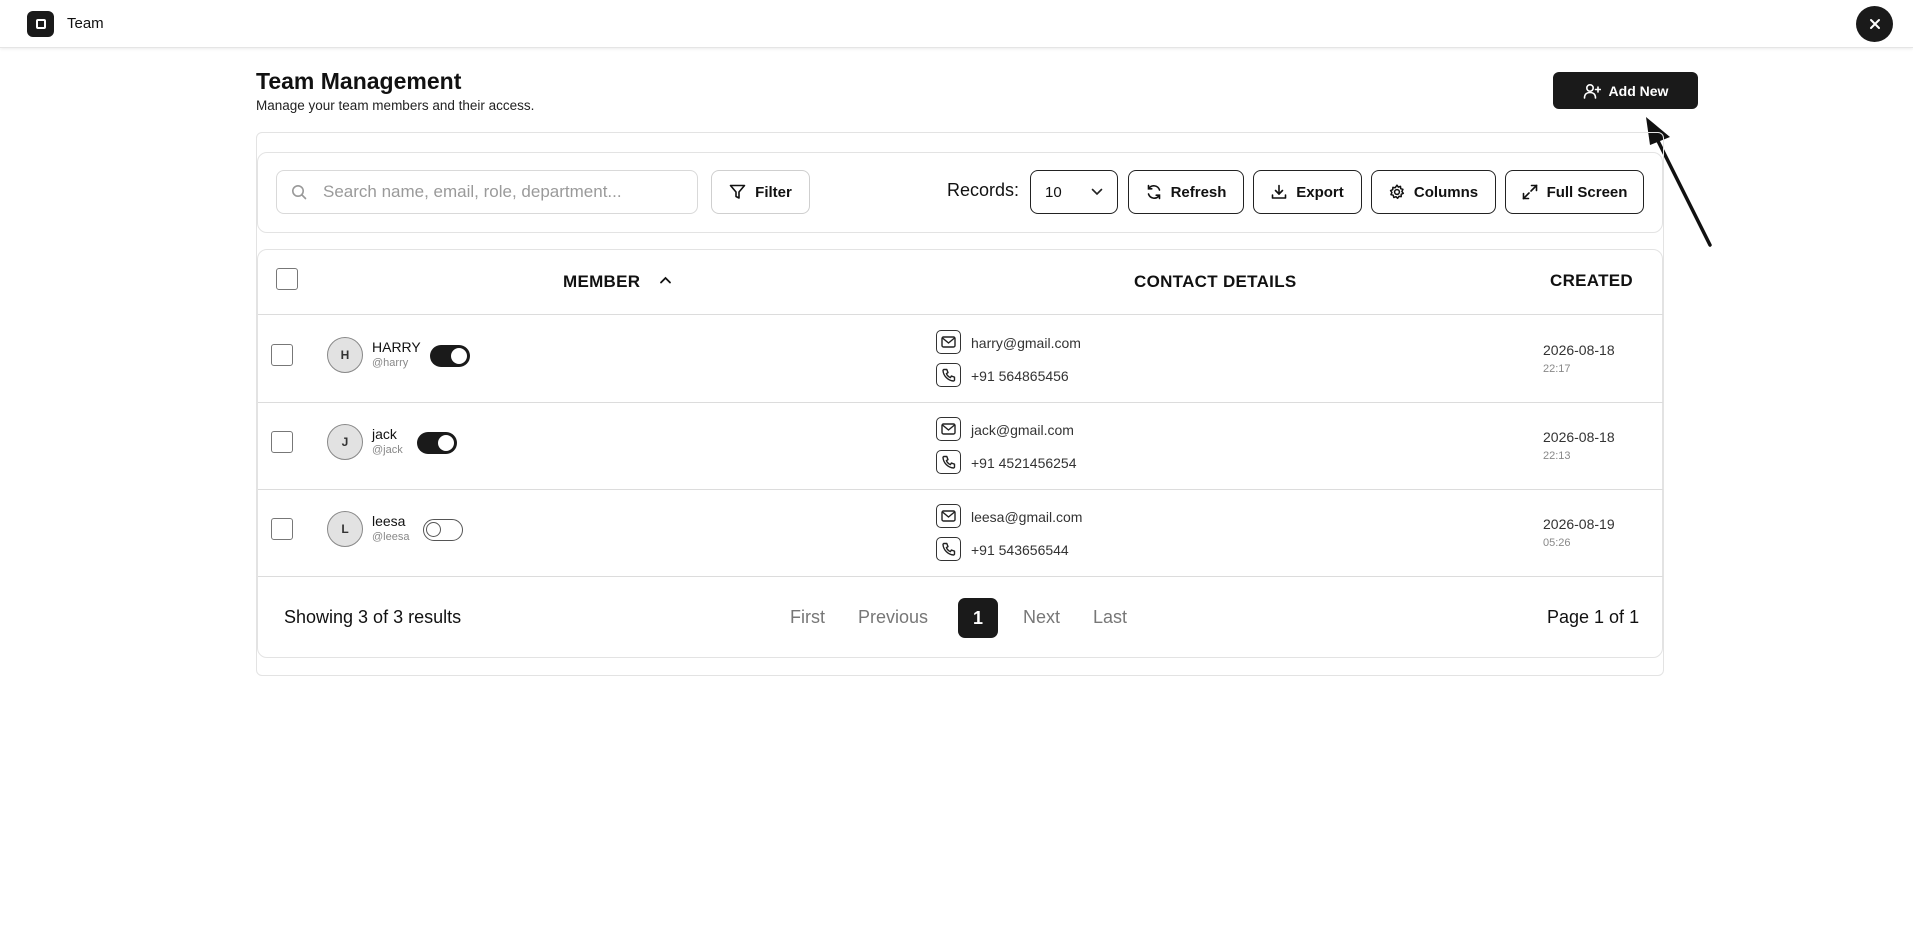  Describe the element at coordinates (737, 191) in the screenshot. I see `filter-icon` at that location.